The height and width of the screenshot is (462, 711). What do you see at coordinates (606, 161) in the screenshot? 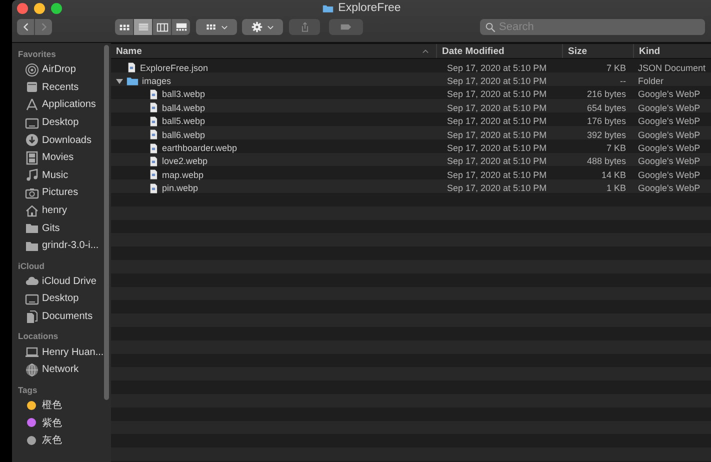
I see `size-cell-text: 488 bytes` at bounding box center [606, 161].